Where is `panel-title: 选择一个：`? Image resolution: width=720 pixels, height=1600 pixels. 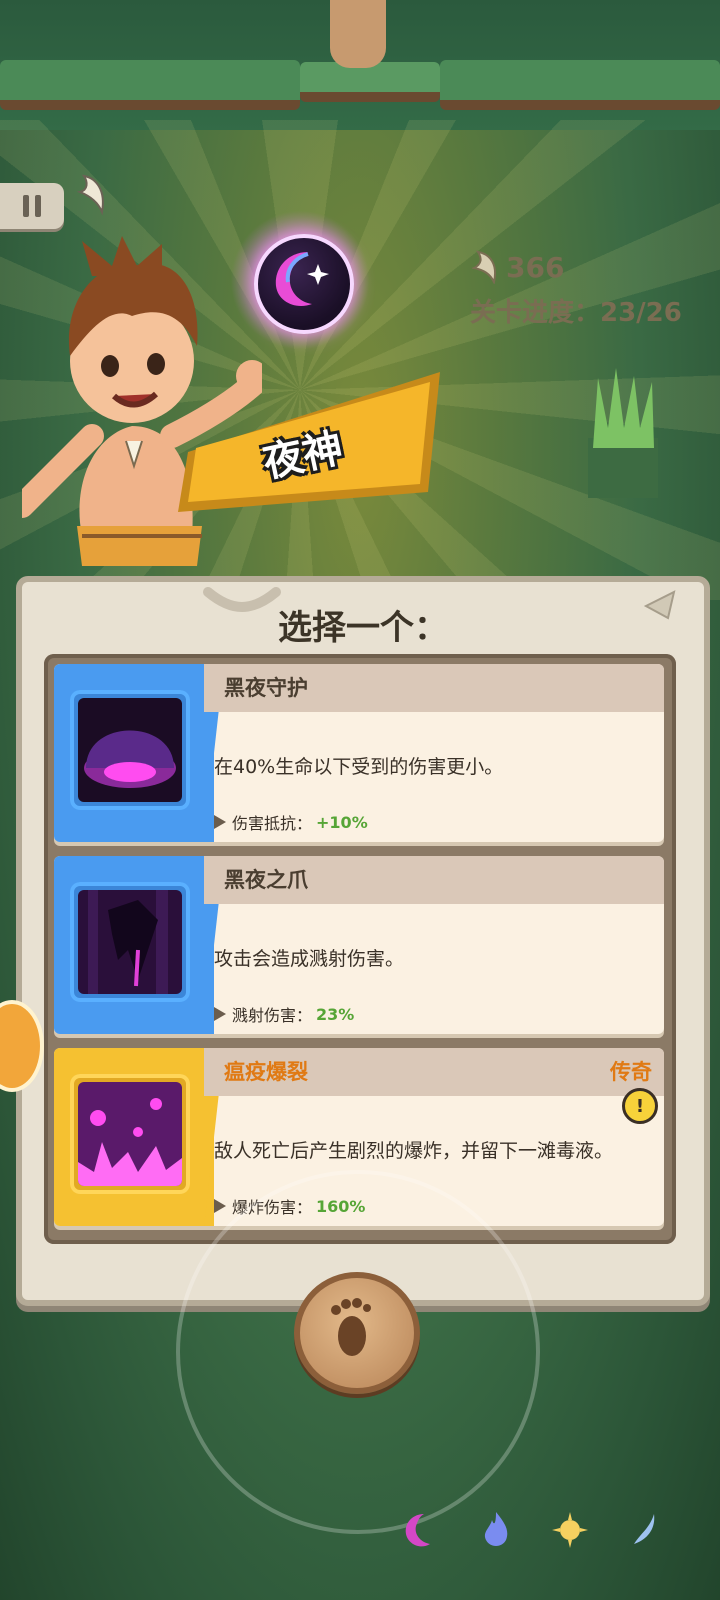 panel-title: 选择一个： is located at coordinates (363, 628).